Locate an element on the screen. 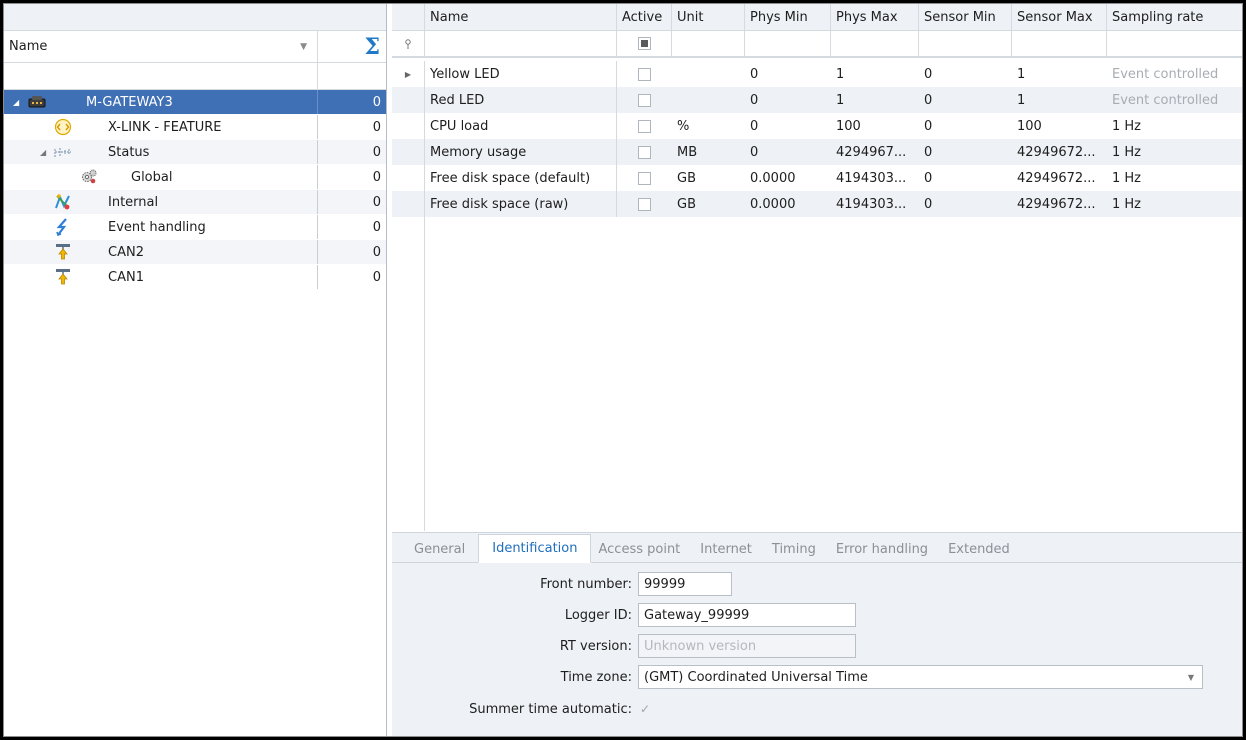 The height and width of the screenshot is (740, 1246). tab-access-point: Access point is located at coordinates (642, 549).